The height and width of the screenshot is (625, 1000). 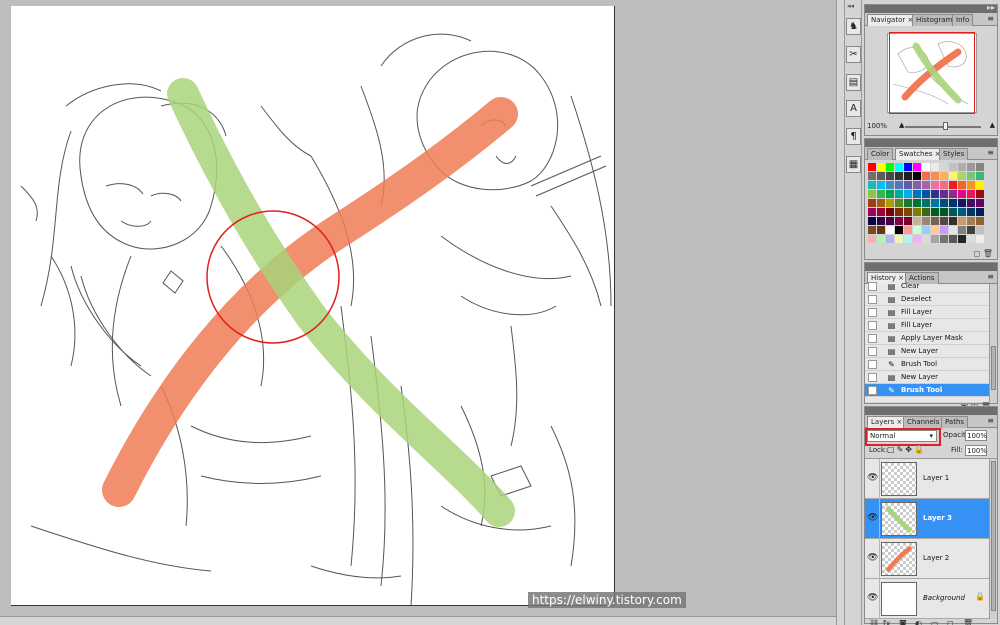 What do you see at coordinates (853, 136) in the screenshot?
I see `paragraph-icon: ¶` at bounding box center [853, 136].